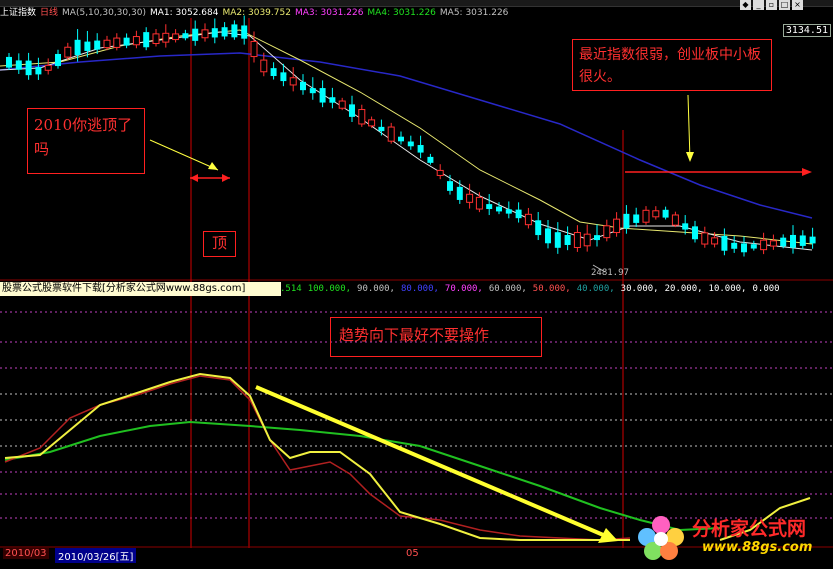  Describe the element at coordinates (26, 553) in the screenshot. I see `date-start: 2010/03` at that location.